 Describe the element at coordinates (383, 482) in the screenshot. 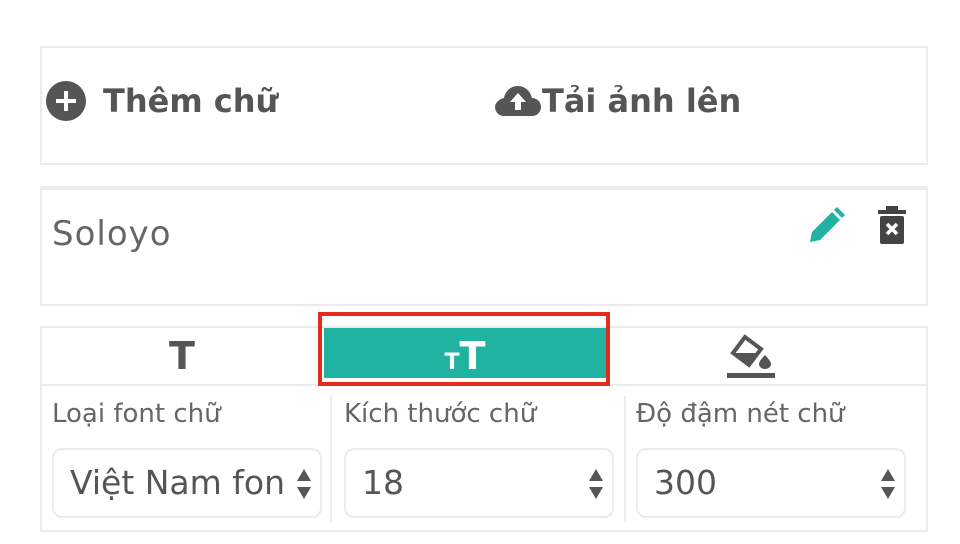

I see `size-select-value: 18` at that location.